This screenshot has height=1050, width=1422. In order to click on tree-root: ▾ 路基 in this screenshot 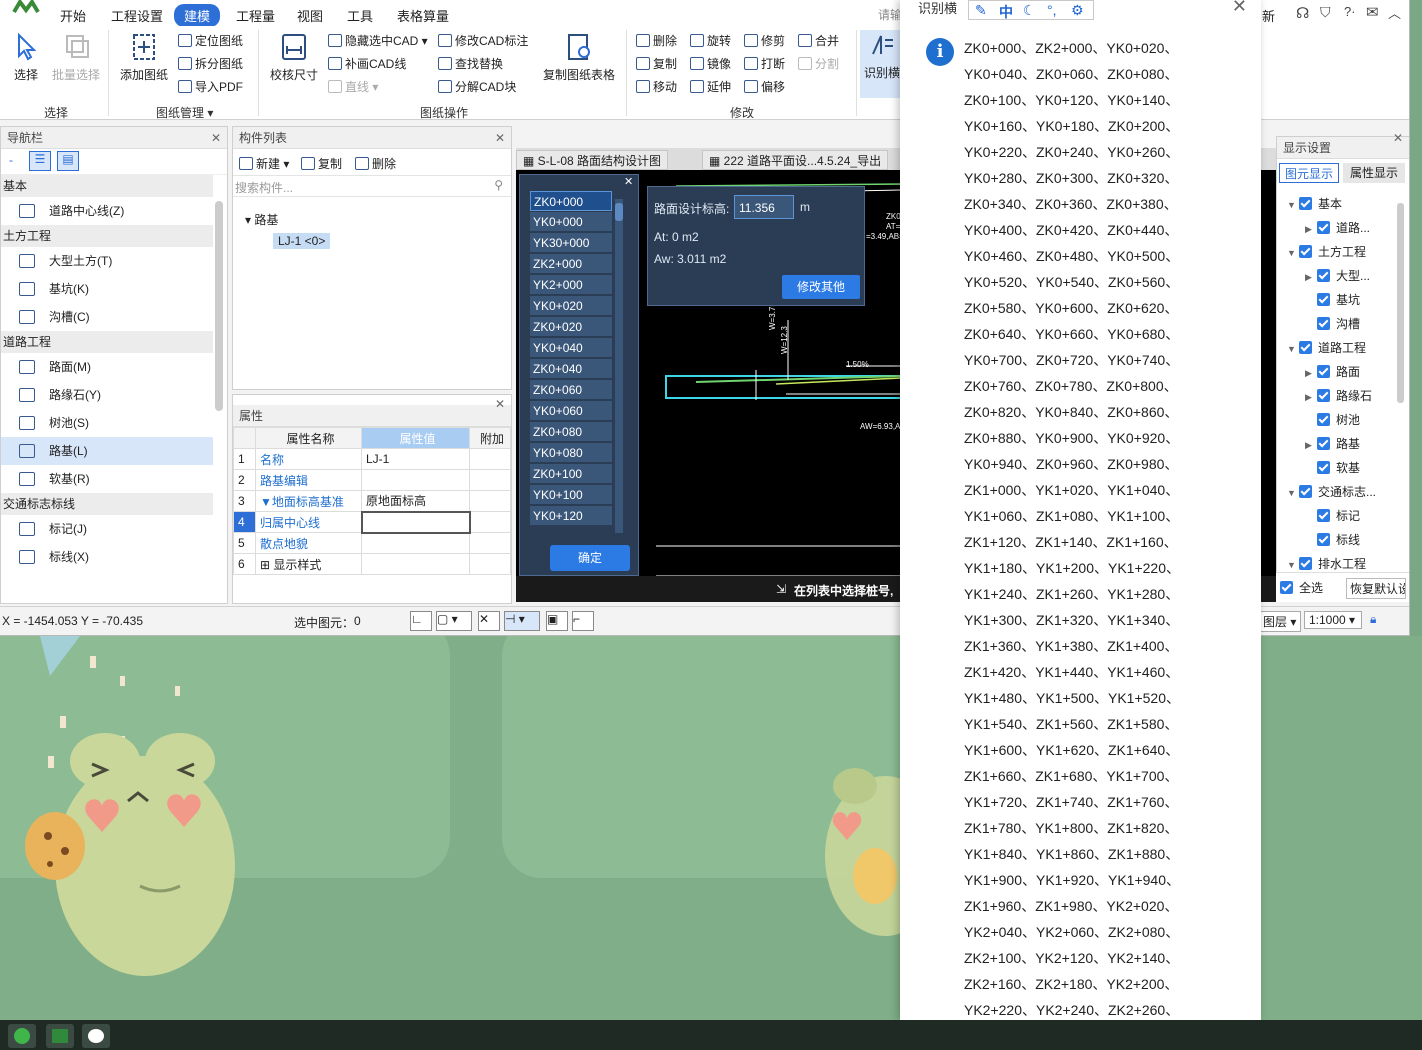, I will do `click(261, 219)`.